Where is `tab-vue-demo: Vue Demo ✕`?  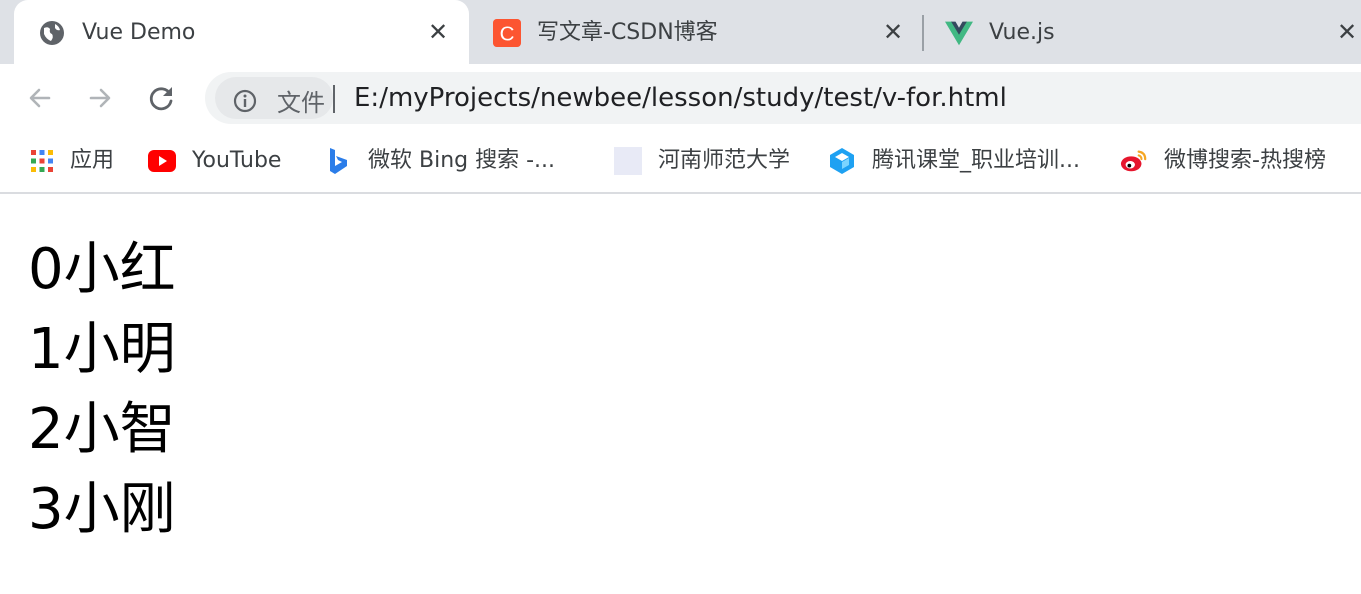 tab-vue-demo: Vue Demo ✕ is located at coordinates (241, 32).